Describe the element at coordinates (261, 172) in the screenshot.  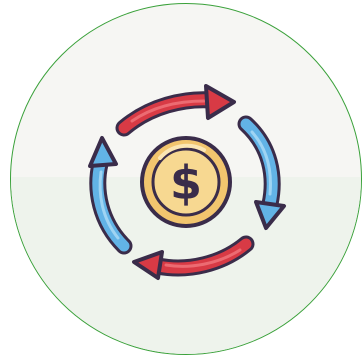
I see `right-blue-arrow-icon` at that location.